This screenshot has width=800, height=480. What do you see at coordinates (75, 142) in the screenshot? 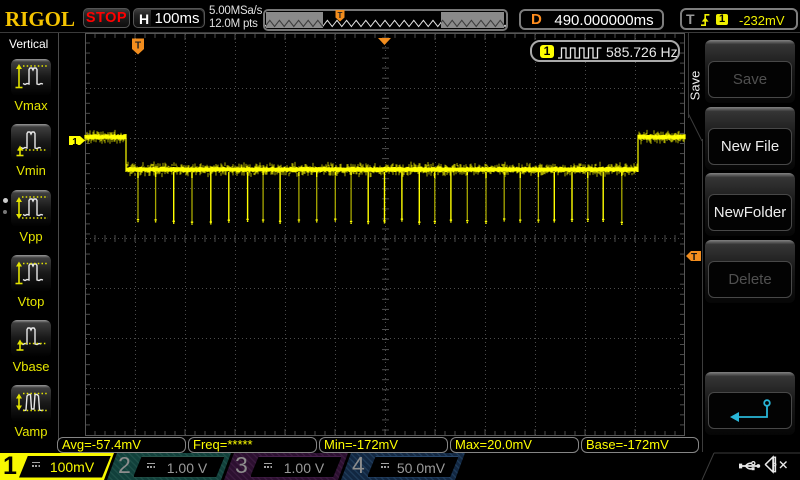
I see `svg-text: 1` at bounding box center [75, 142].